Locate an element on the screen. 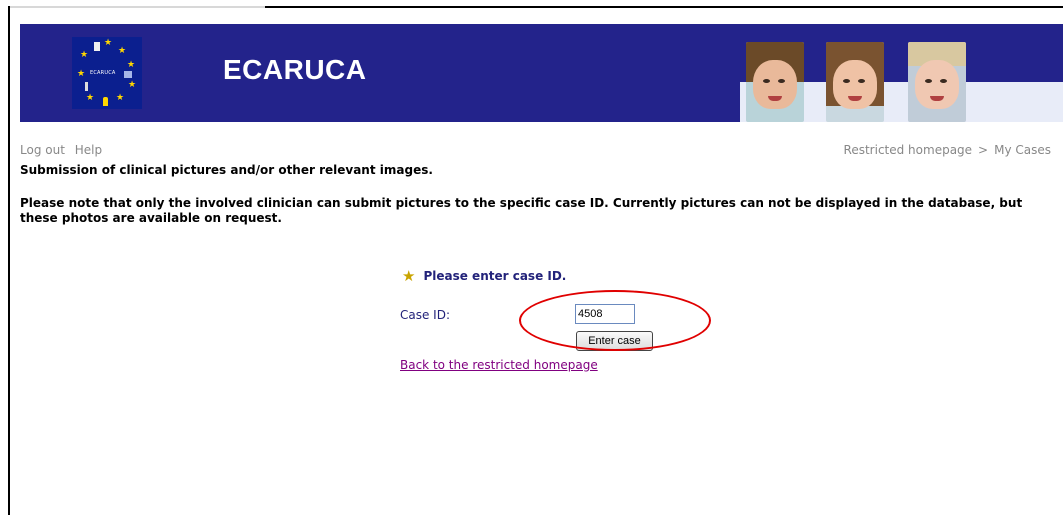  breadcrumb: Restricted homepage > My Cases is located at coordinates (947, 150).